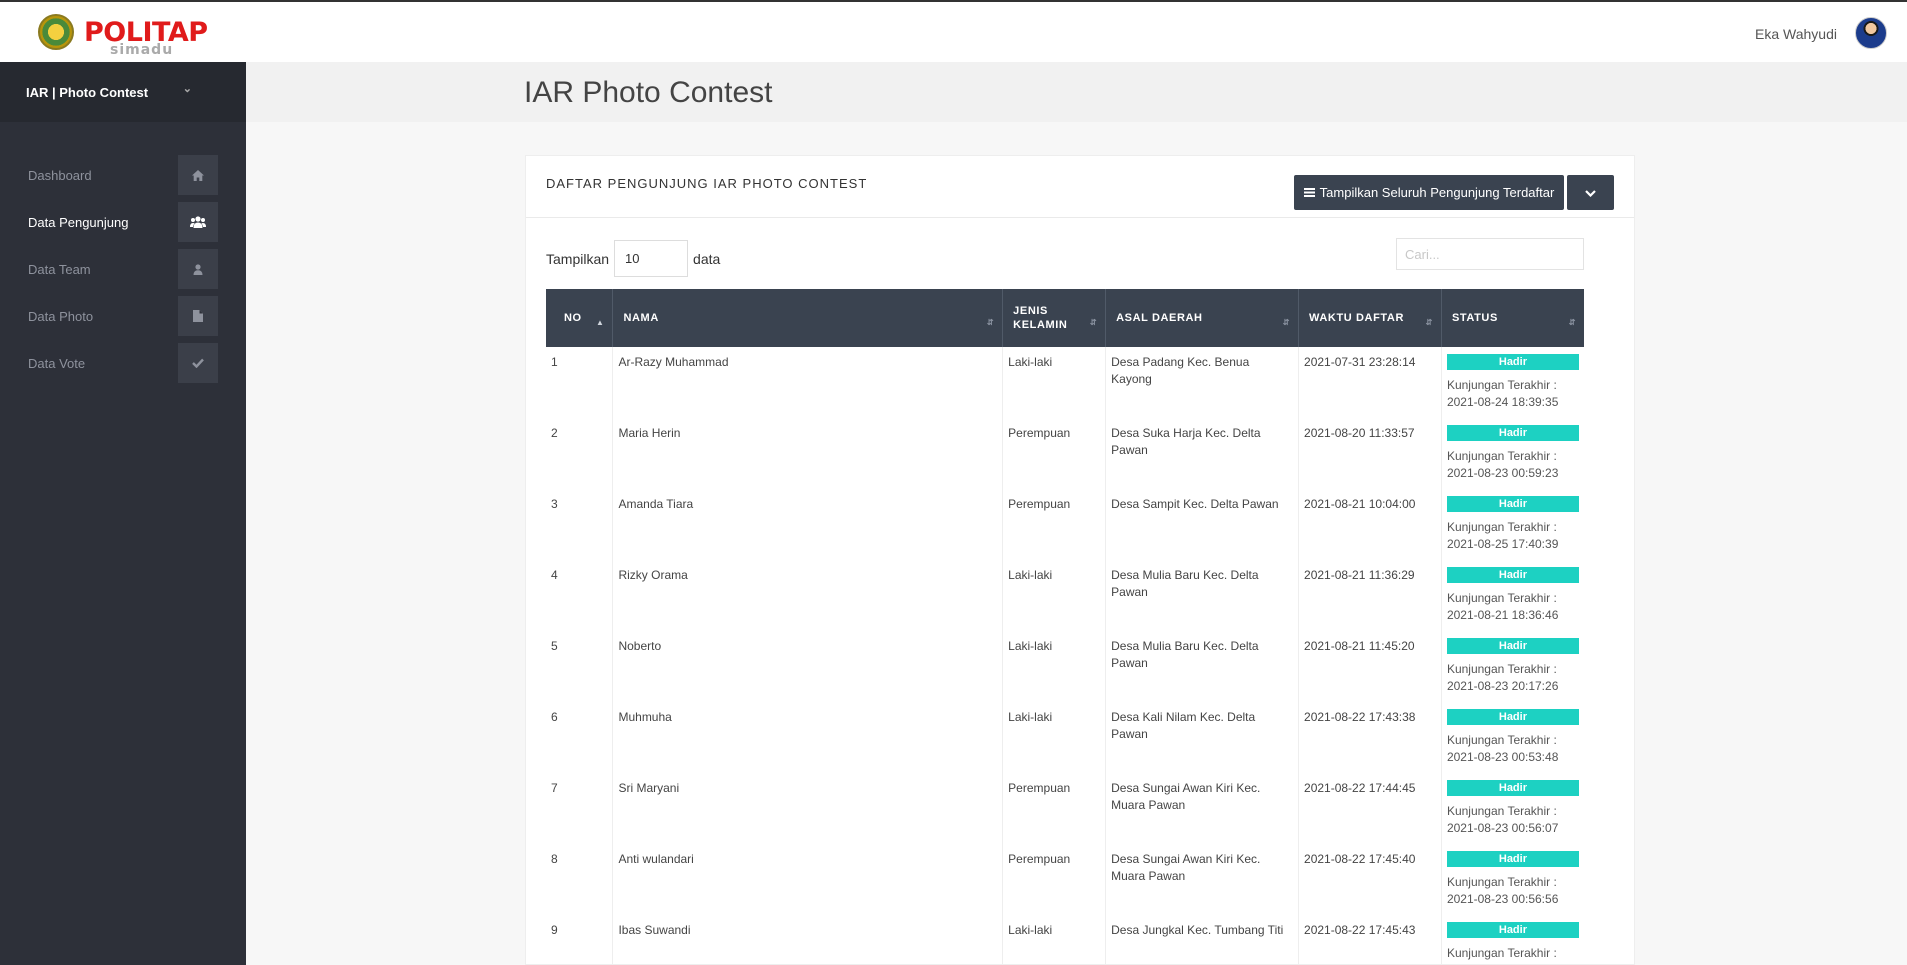  Describe the element at coordinates (59, 269) in the screenshot. I see `sidebar-item-label: Data Team` at that location.